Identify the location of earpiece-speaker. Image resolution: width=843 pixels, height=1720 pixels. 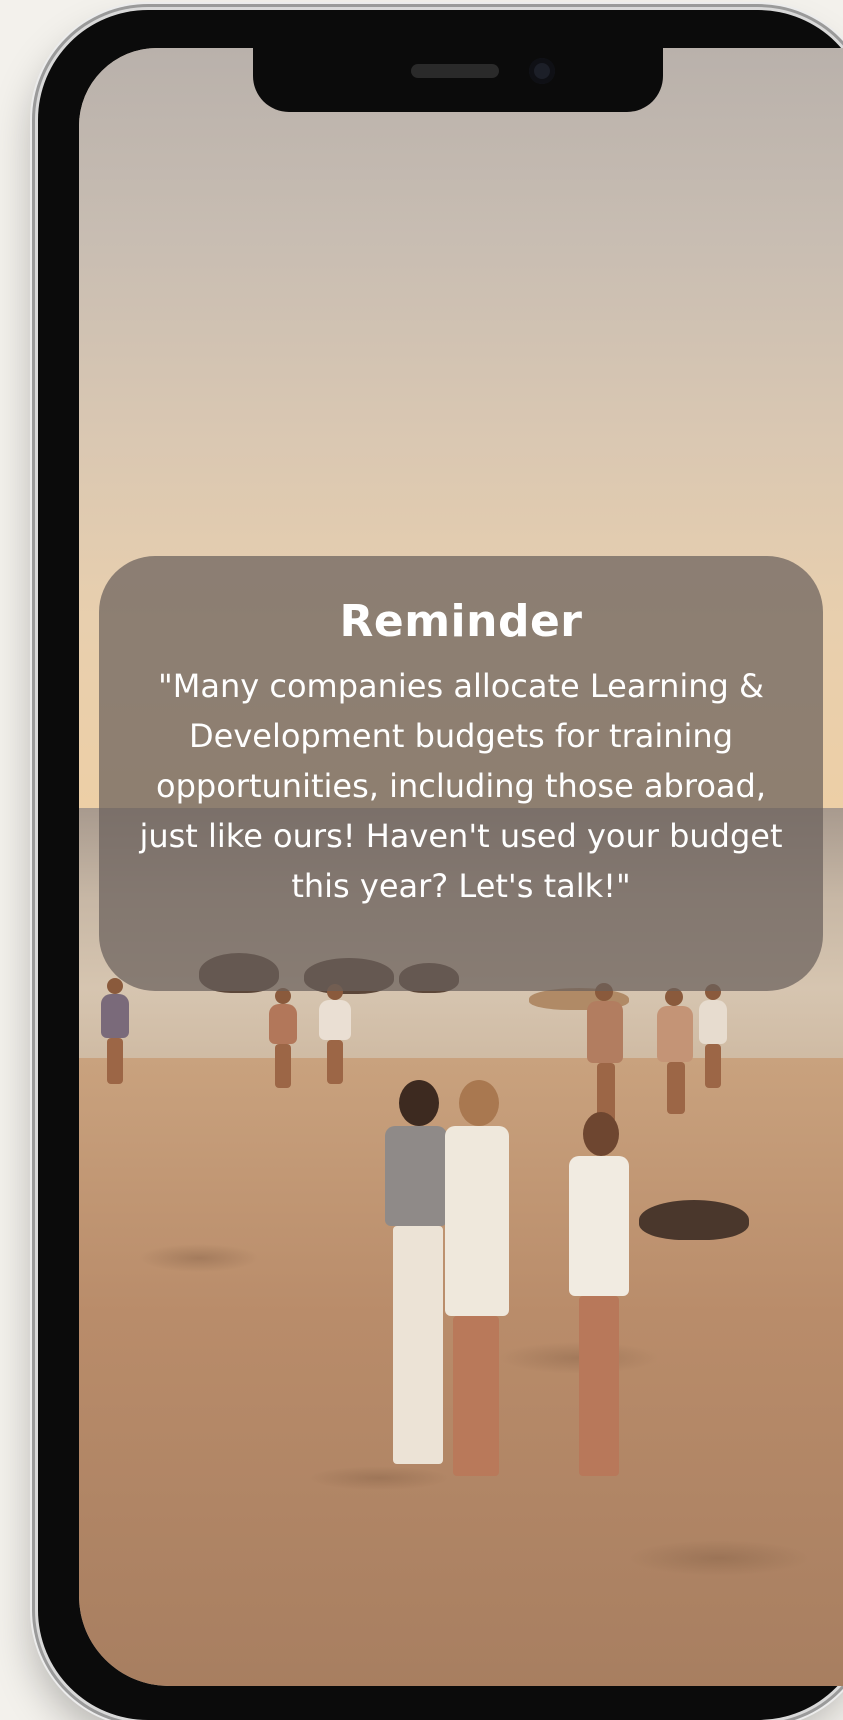
(455, 71).